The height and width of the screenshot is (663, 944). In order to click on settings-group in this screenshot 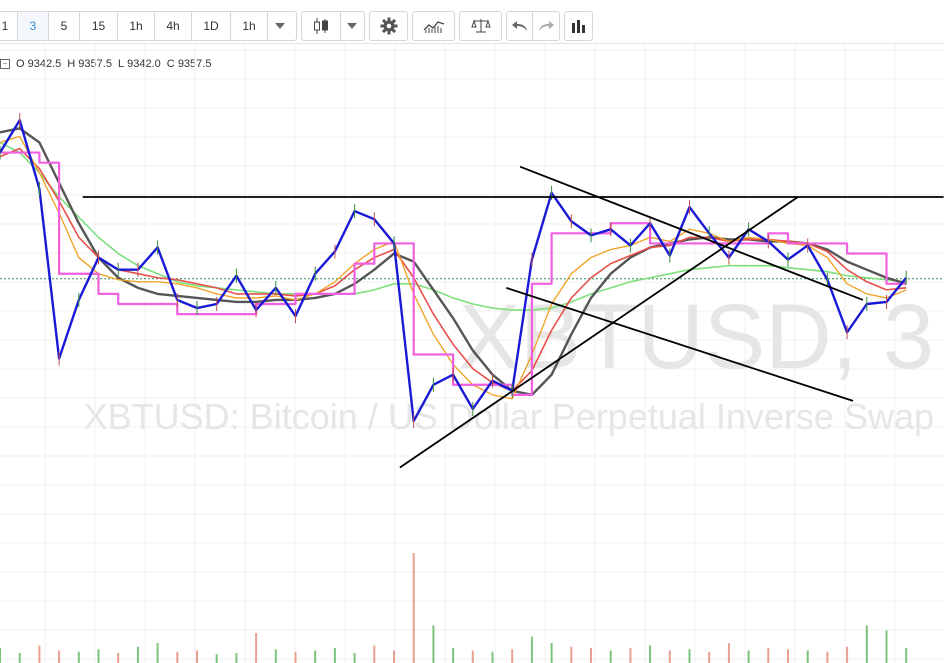, I will do `click(388, 26)`.